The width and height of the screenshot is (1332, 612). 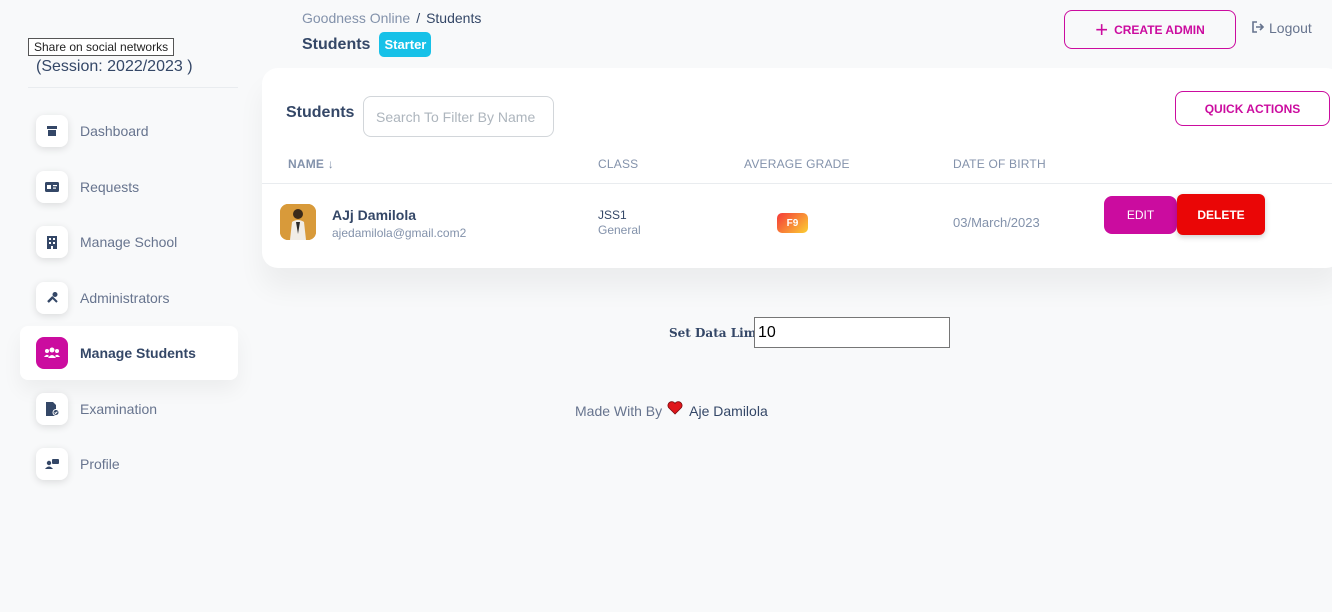 I want to click on edit-button: EDIT, so click(x=1140, y=215).